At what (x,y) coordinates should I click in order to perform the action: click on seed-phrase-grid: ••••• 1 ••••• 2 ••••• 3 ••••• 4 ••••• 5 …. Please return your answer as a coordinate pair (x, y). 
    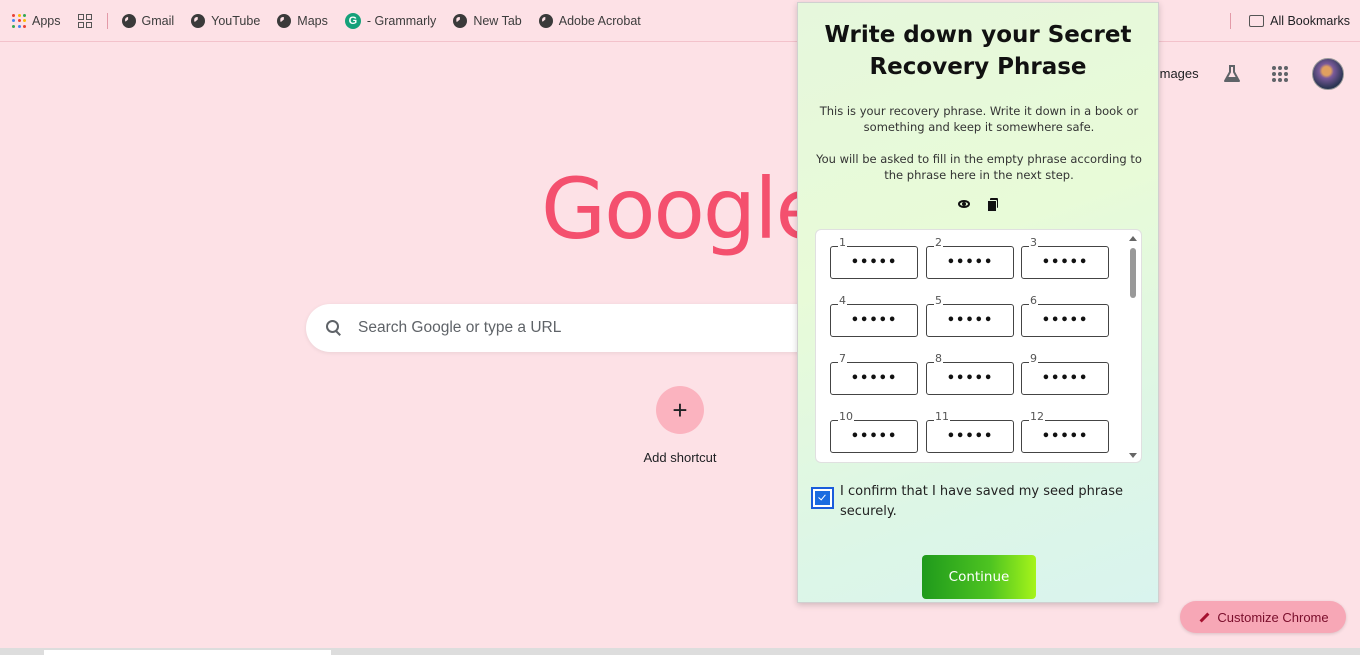
    Looking at the image, I should click on (978, 346).